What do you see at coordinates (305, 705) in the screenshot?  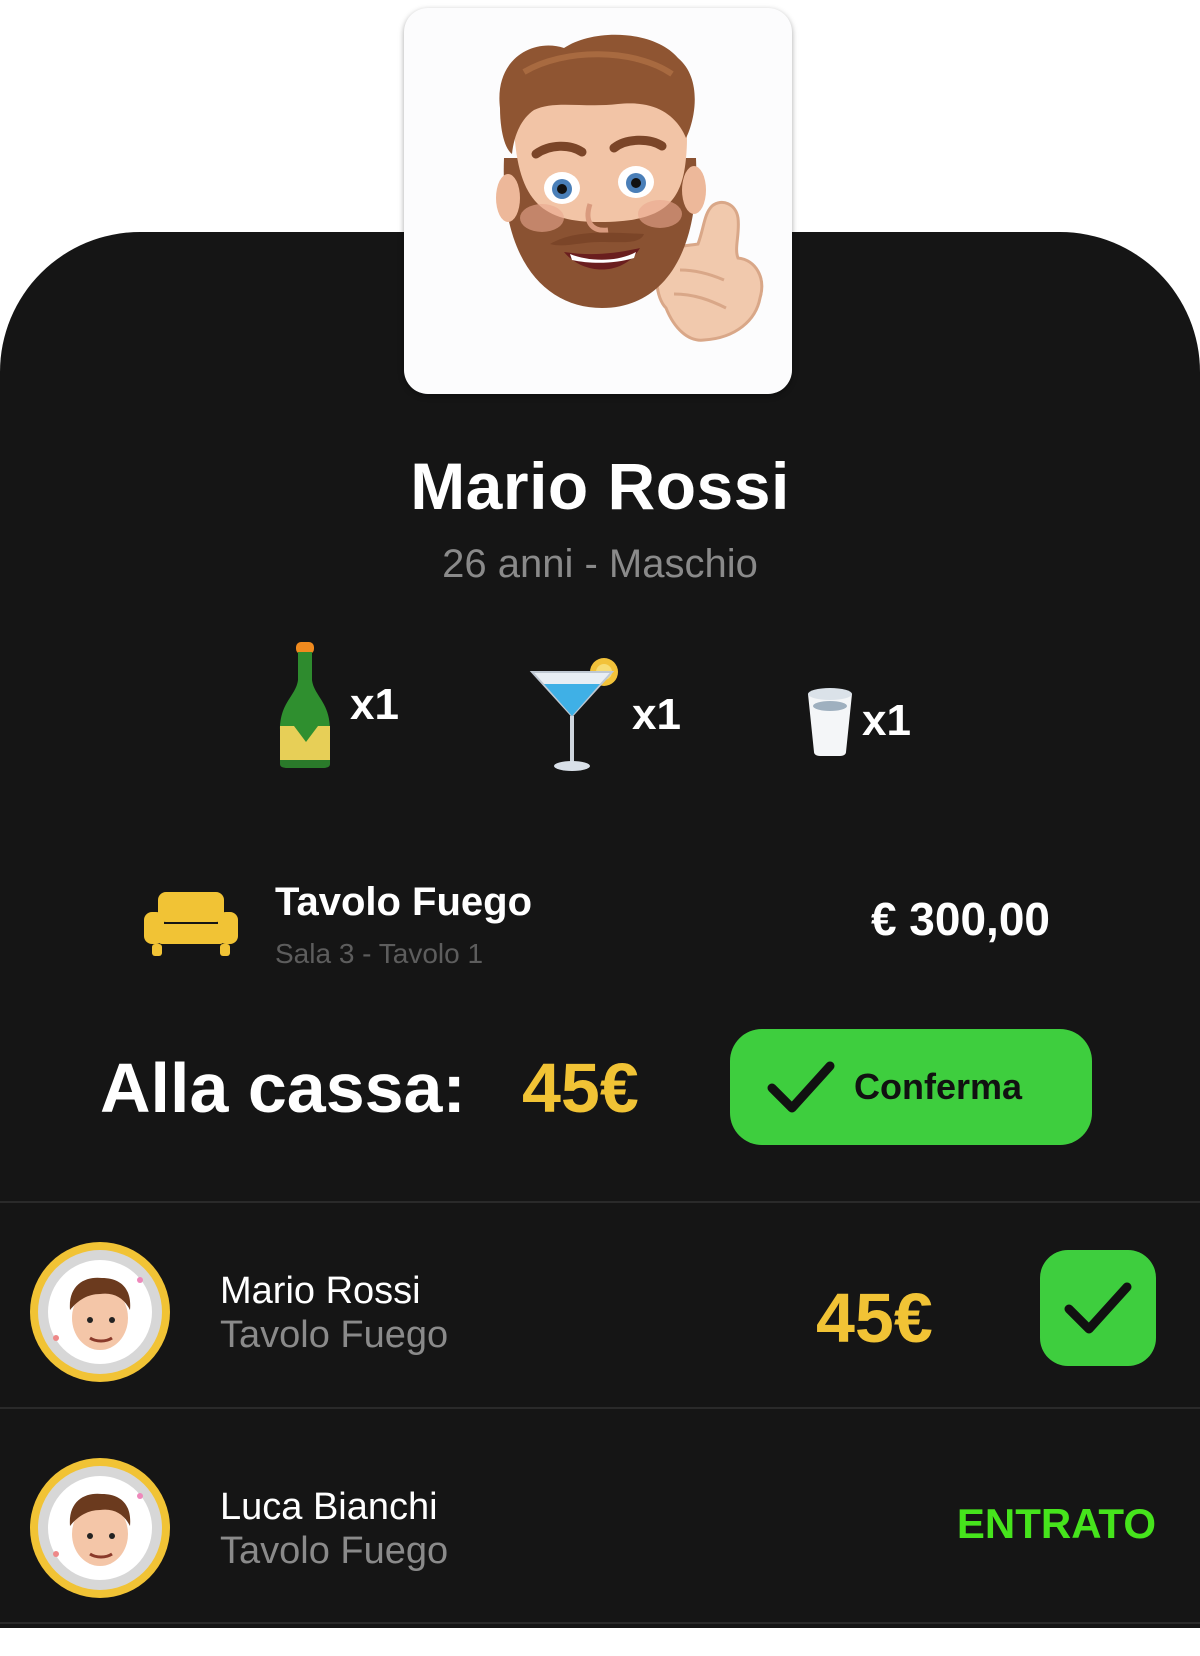 I see `champagne-bottle-icon` at bounding box center [305, 705].